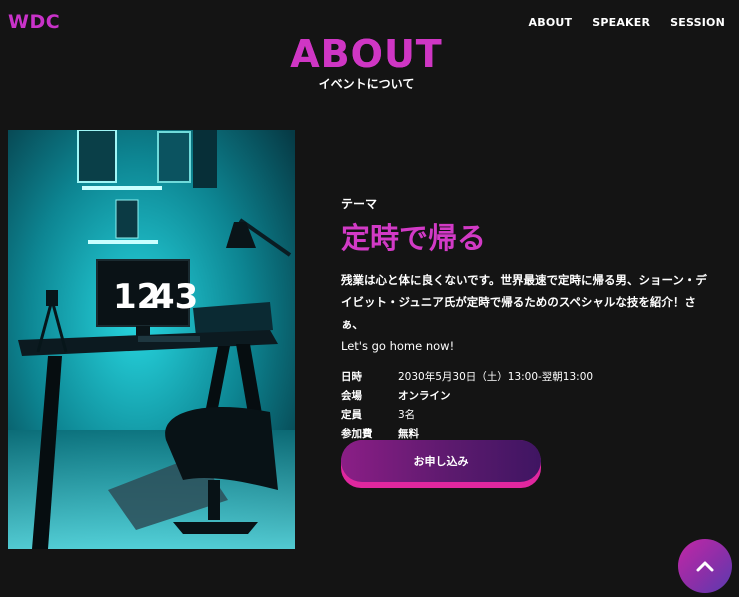 The width and height of the screenshot is (739, 597). What do you see at coordinates (551, 22) in the screenshot?
I see `nav-link-about: ABOUT` at bounding box center [551, 22].